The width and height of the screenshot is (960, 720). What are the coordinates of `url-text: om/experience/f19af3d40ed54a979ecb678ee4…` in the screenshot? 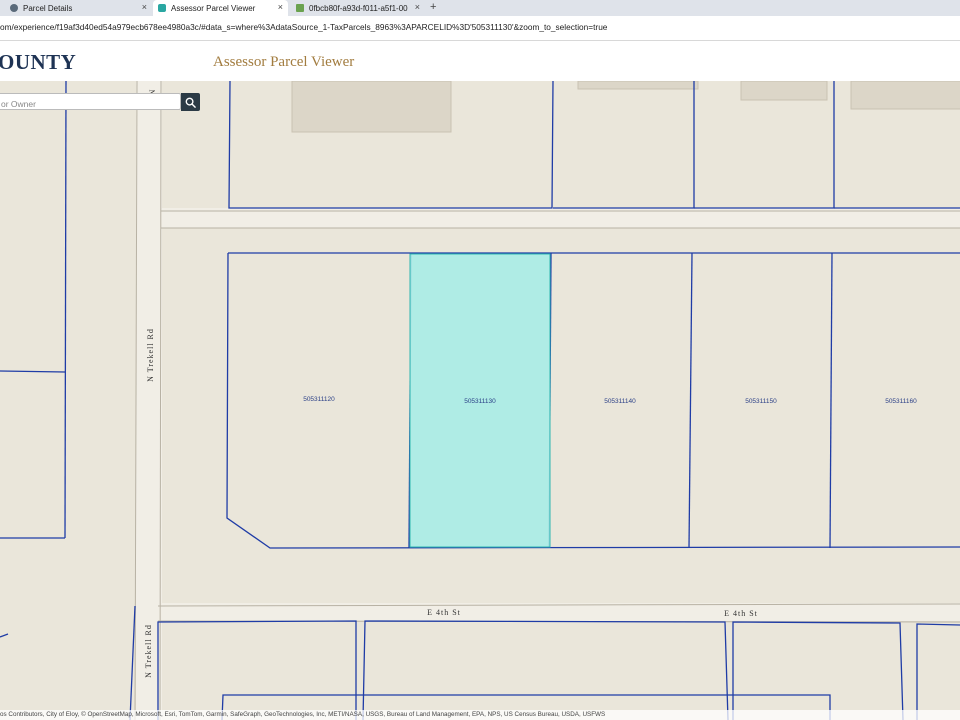 It's located at (303, 27).